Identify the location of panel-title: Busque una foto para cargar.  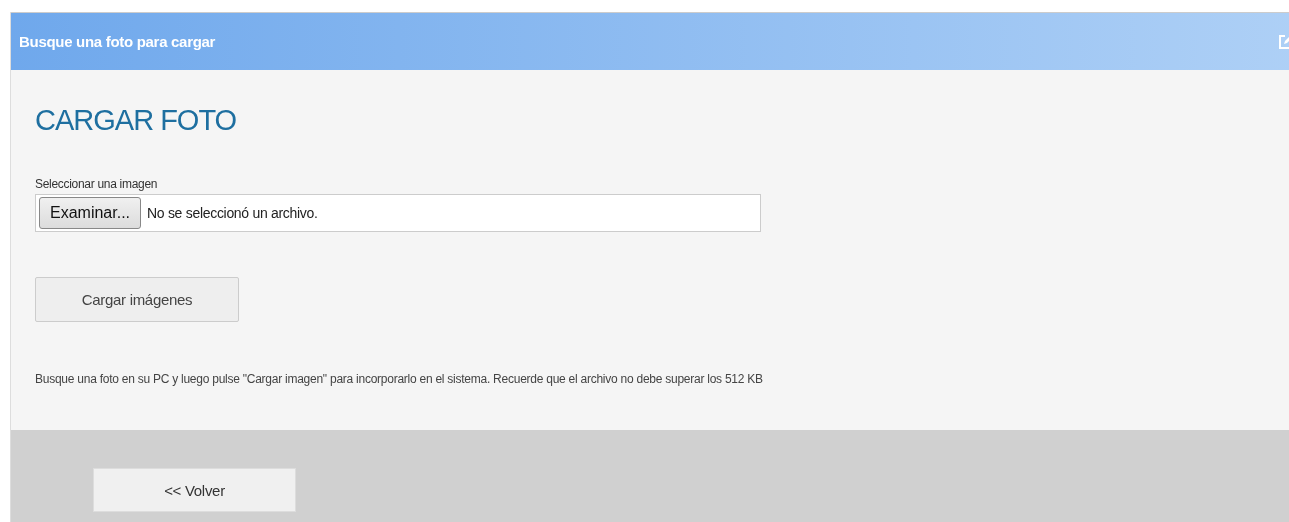
(117, 41).